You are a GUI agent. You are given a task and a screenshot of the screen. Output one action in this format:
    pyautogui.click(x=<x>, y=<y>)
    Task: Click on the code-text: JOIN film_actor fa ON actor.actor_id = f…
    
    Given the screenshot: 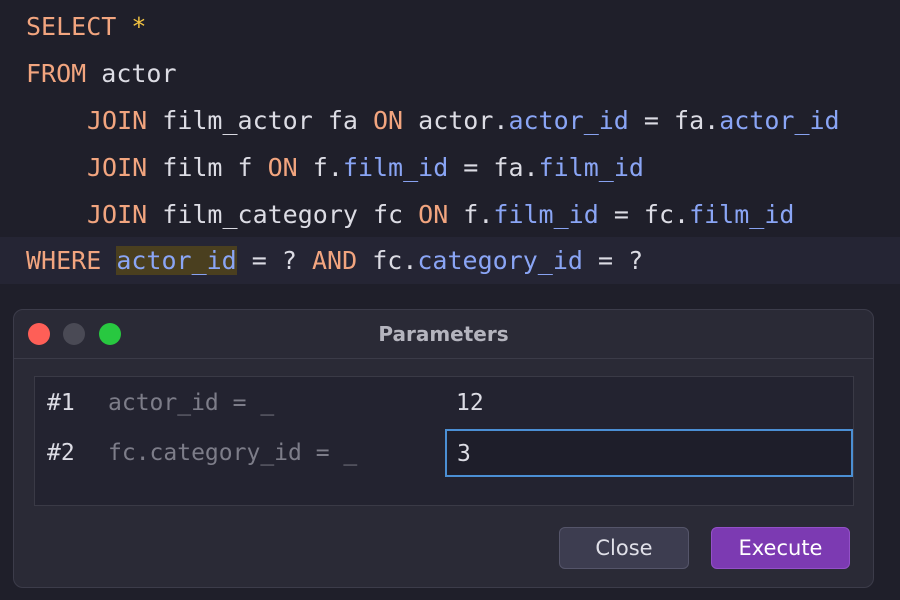 What is the action you would take?
    pyautogui.click(x=463, y=120)
    